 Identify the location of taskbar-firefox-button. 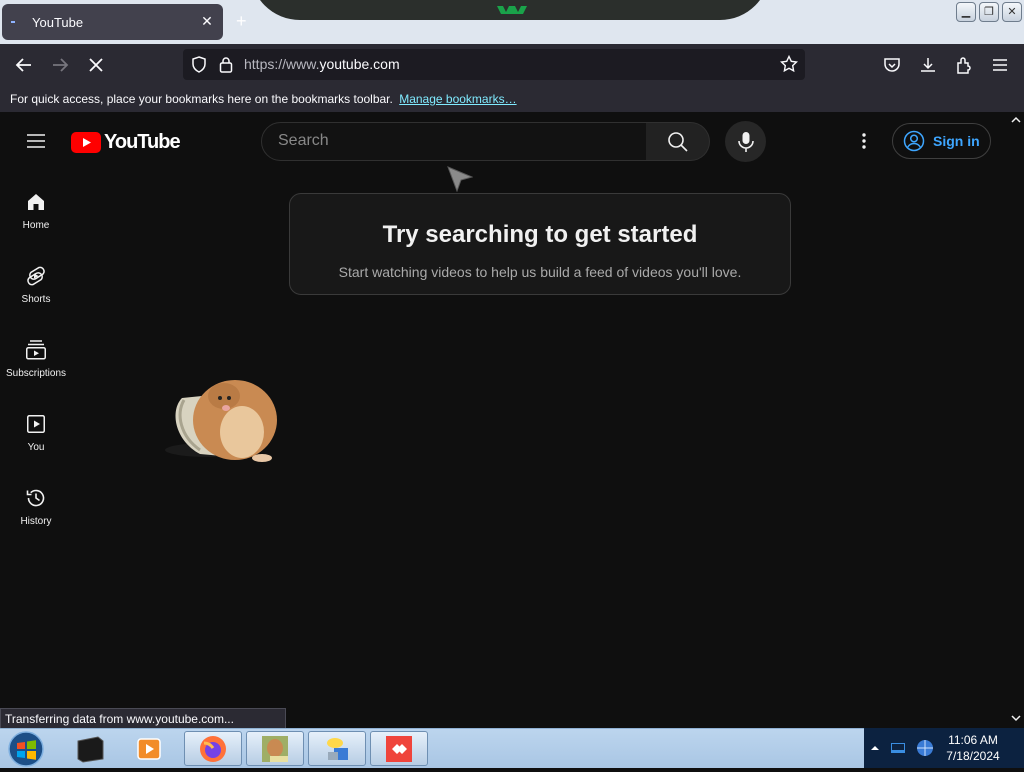
(213, 748).